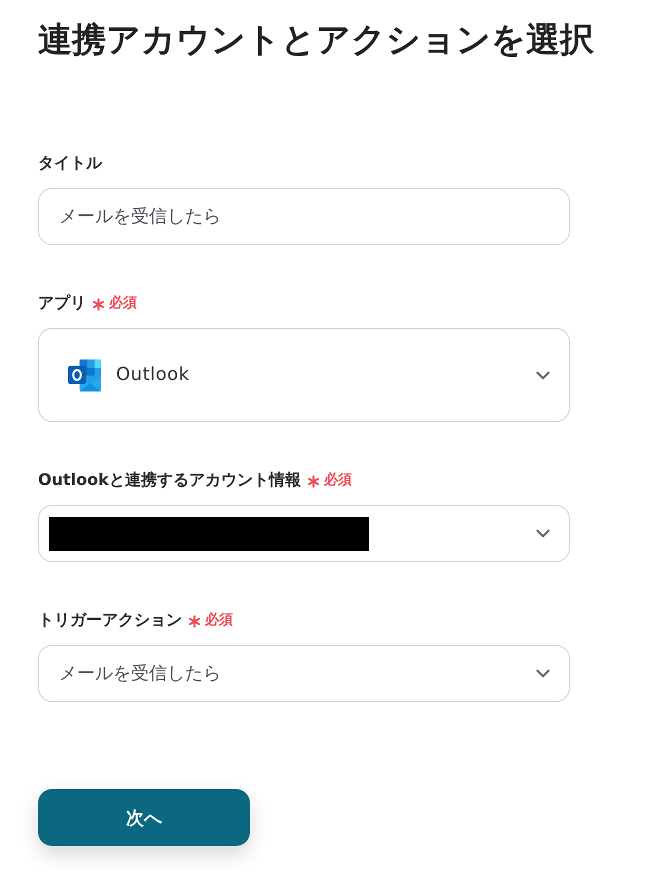  I want to click on app-select: Outlook, so click(304, 375).